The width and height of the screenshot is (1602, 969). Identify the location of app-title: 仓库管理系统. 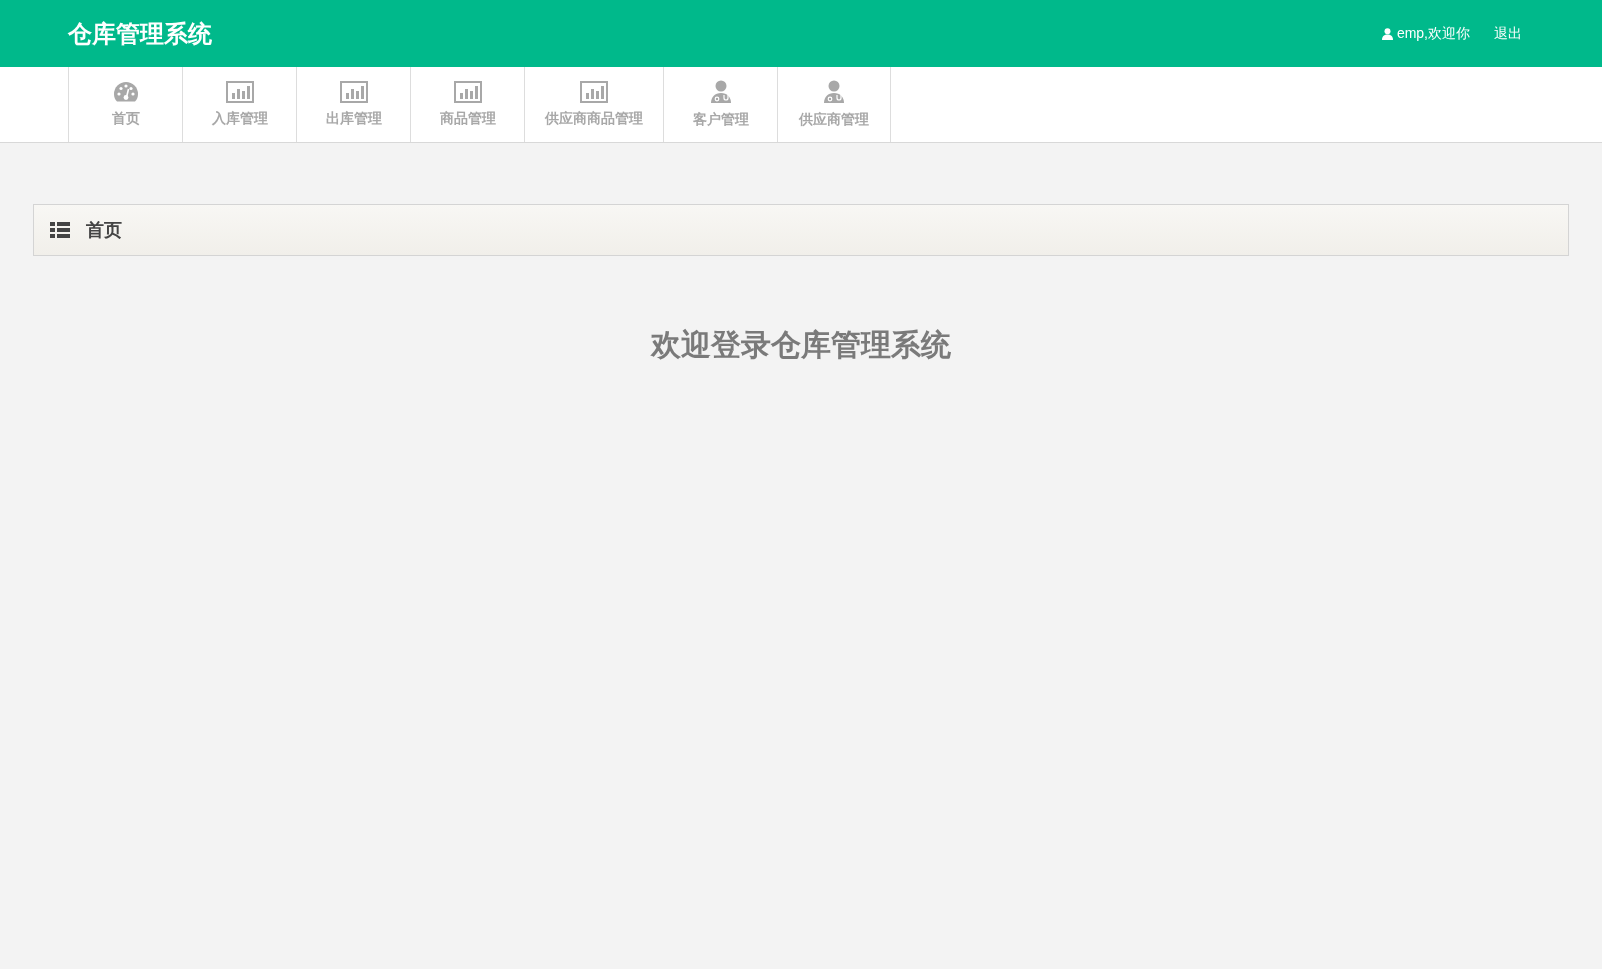
(140, 33).